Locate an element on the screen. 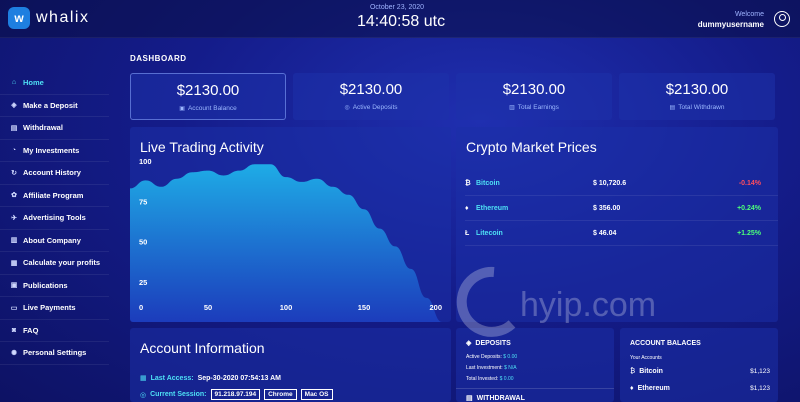 The width and height of the screenshot is (800, 402). crypto-name: Litecoin is located at coordinates (489, 233).